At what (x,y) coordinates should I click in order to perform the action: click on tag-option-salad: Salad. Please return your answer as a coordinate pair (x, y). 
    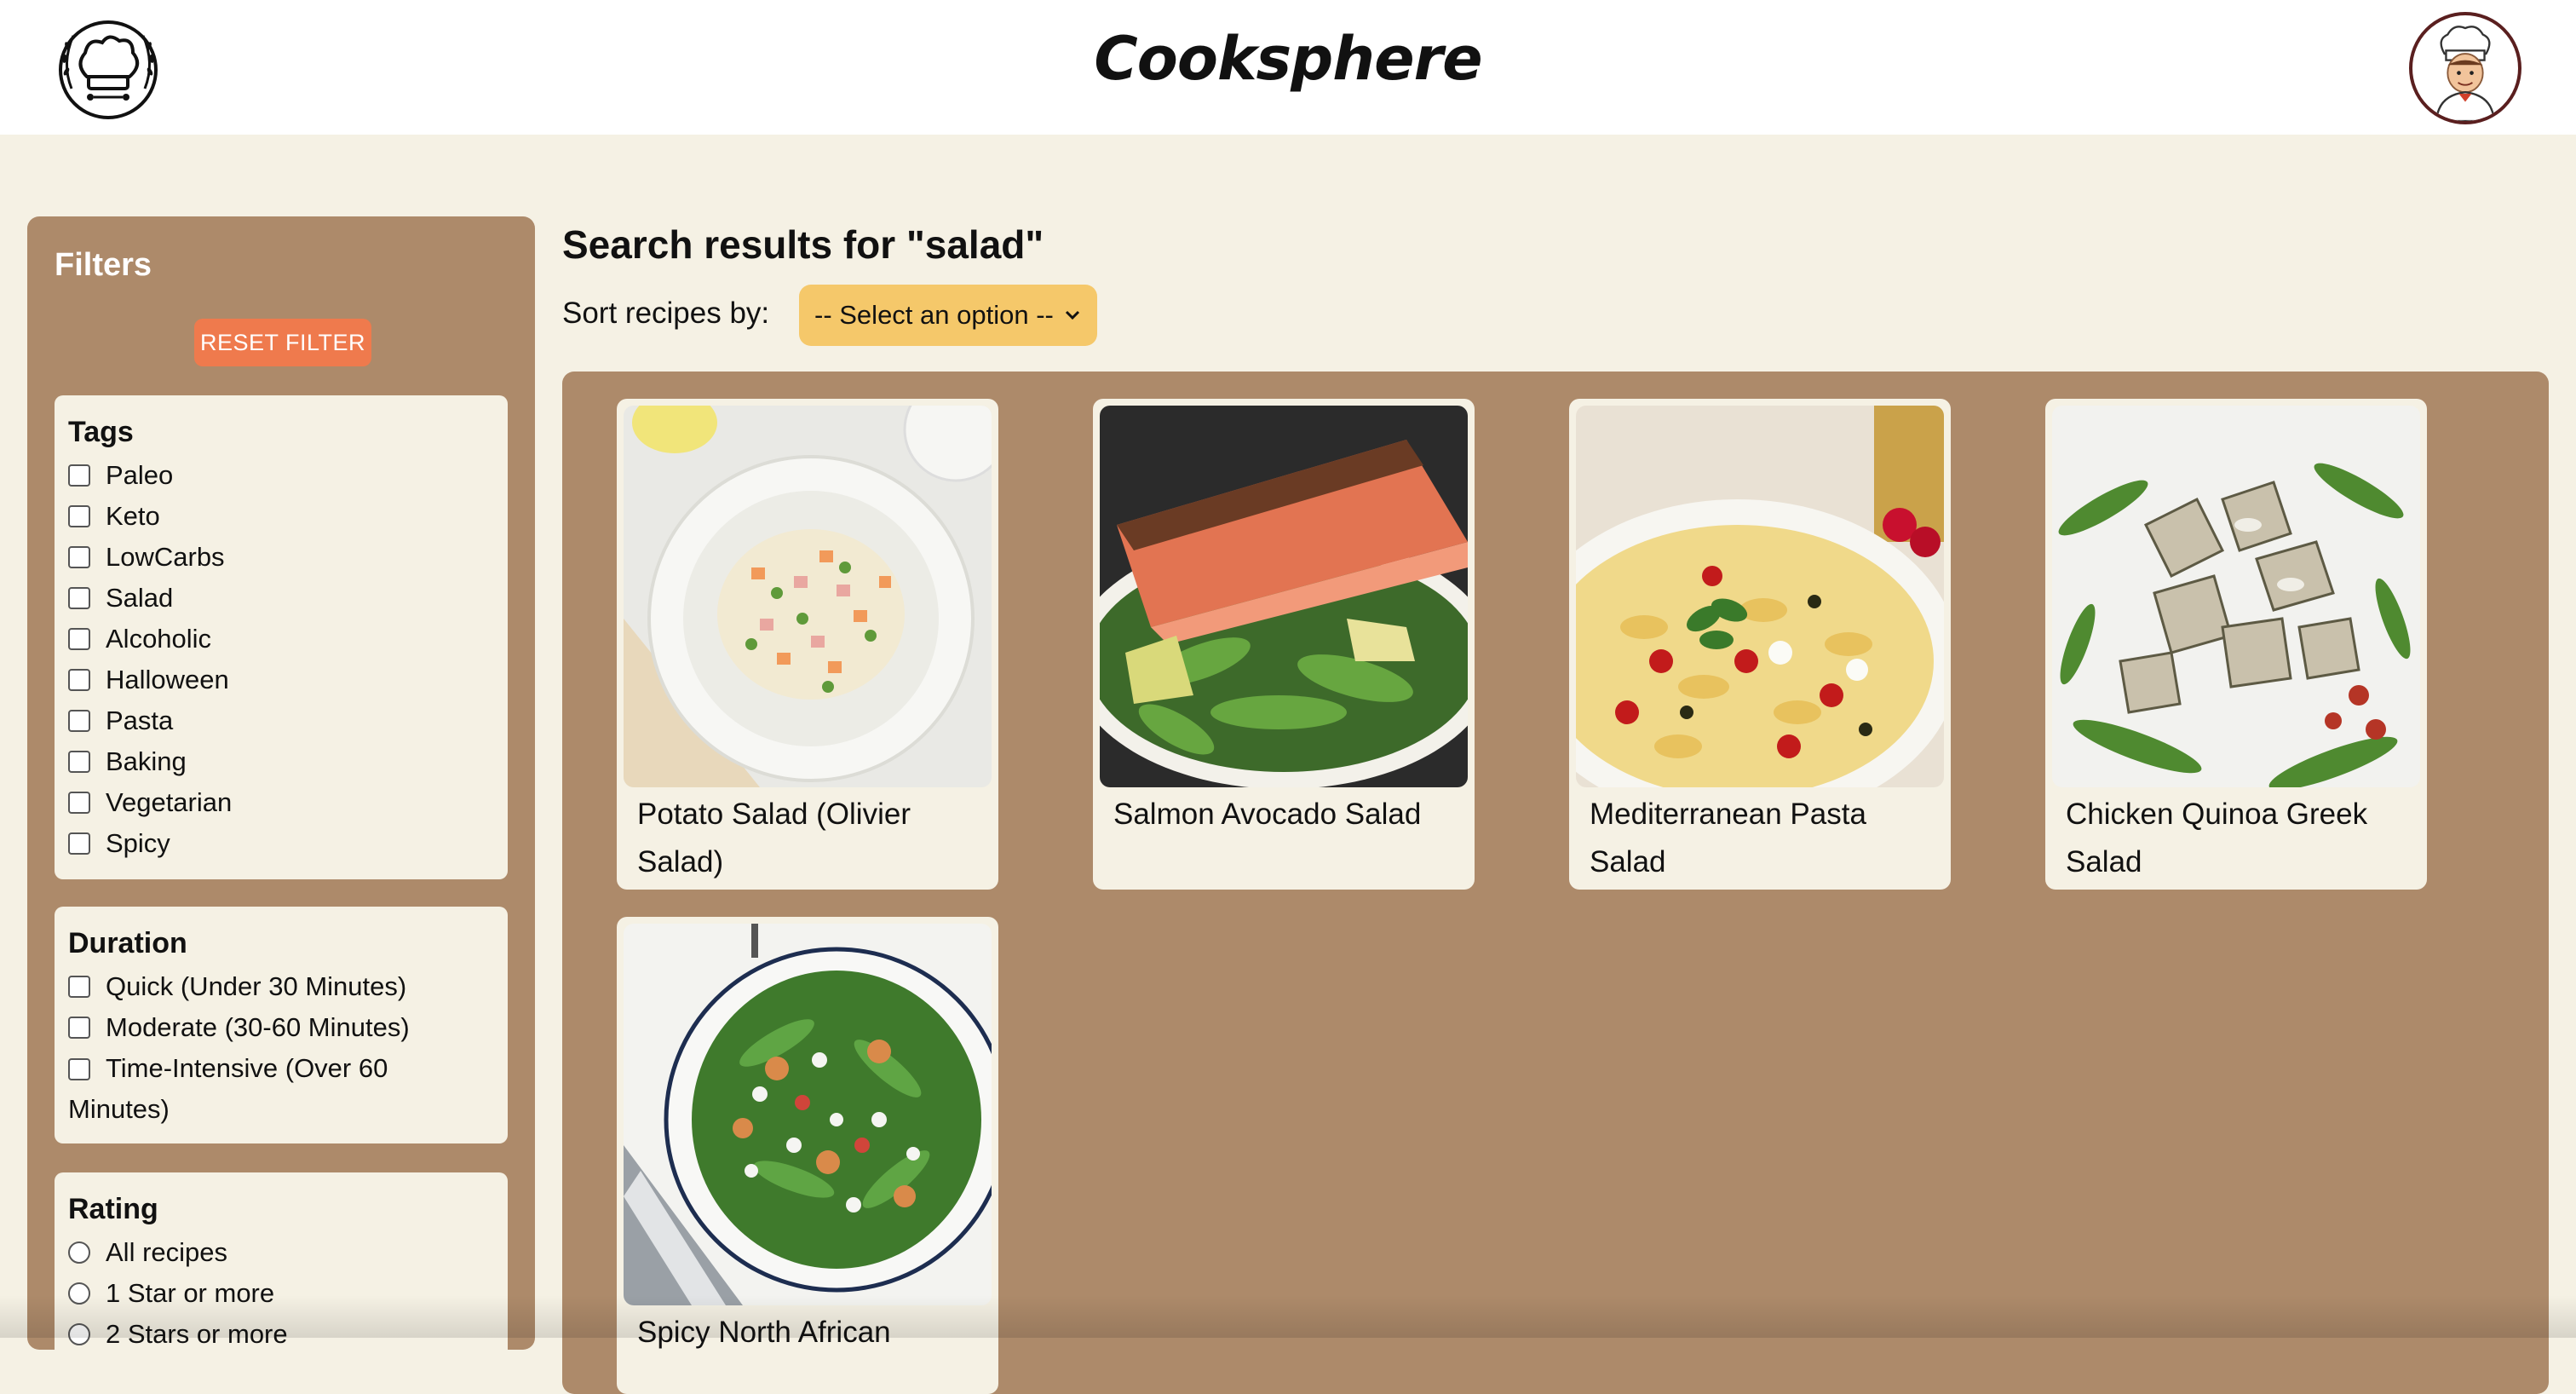
    Looking at the image, I should click on (281, 598).